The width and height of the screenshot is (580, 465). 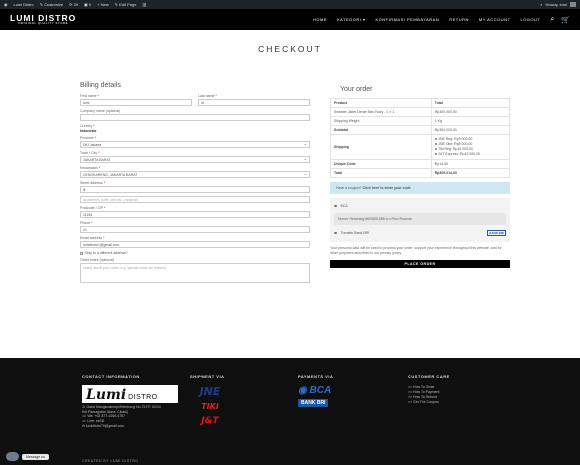 I want to click on first-name-input: lumi, so click(x=136, y=102).